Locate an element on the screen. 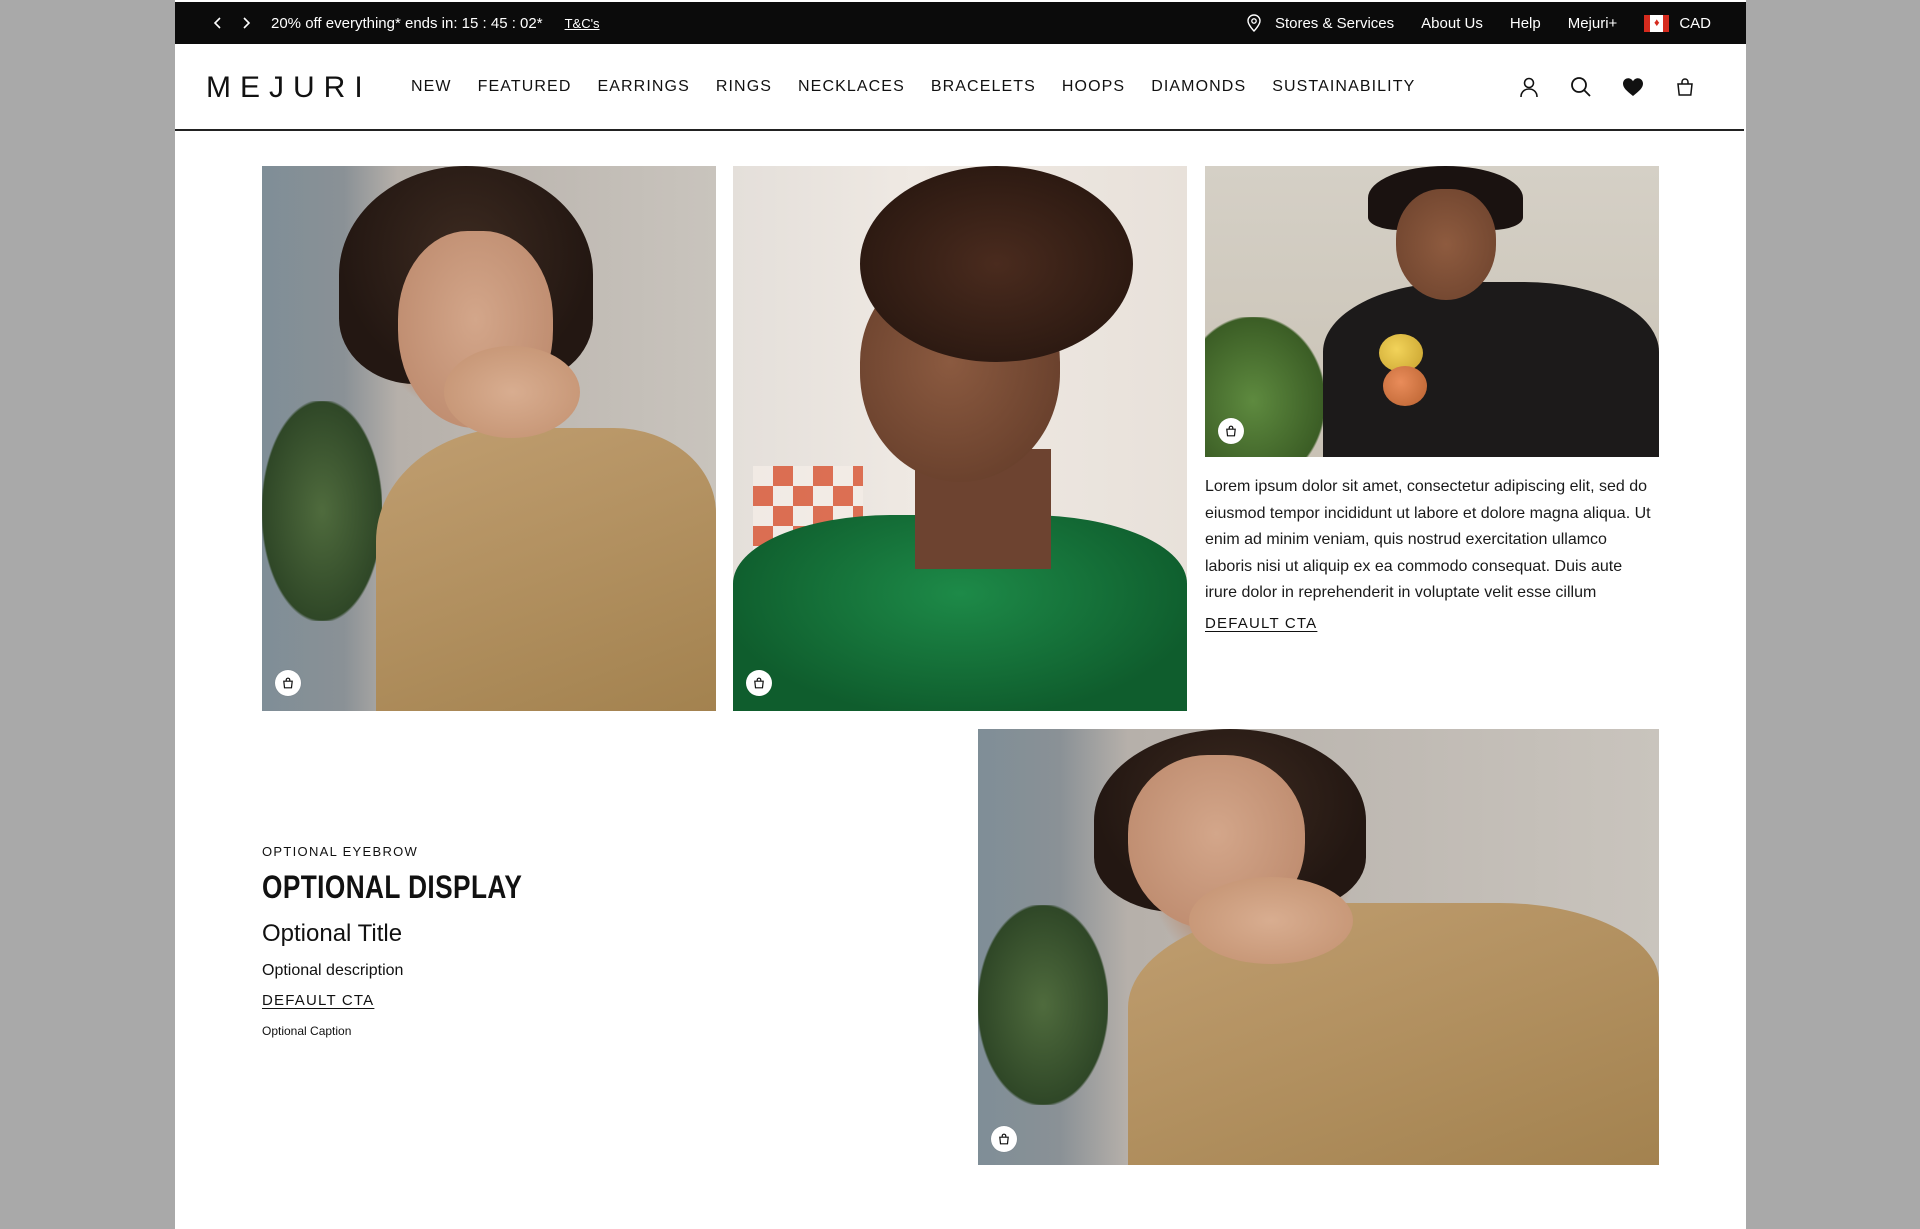  currency-selector: ♦ CAD is located at coordinates (1677, 23).